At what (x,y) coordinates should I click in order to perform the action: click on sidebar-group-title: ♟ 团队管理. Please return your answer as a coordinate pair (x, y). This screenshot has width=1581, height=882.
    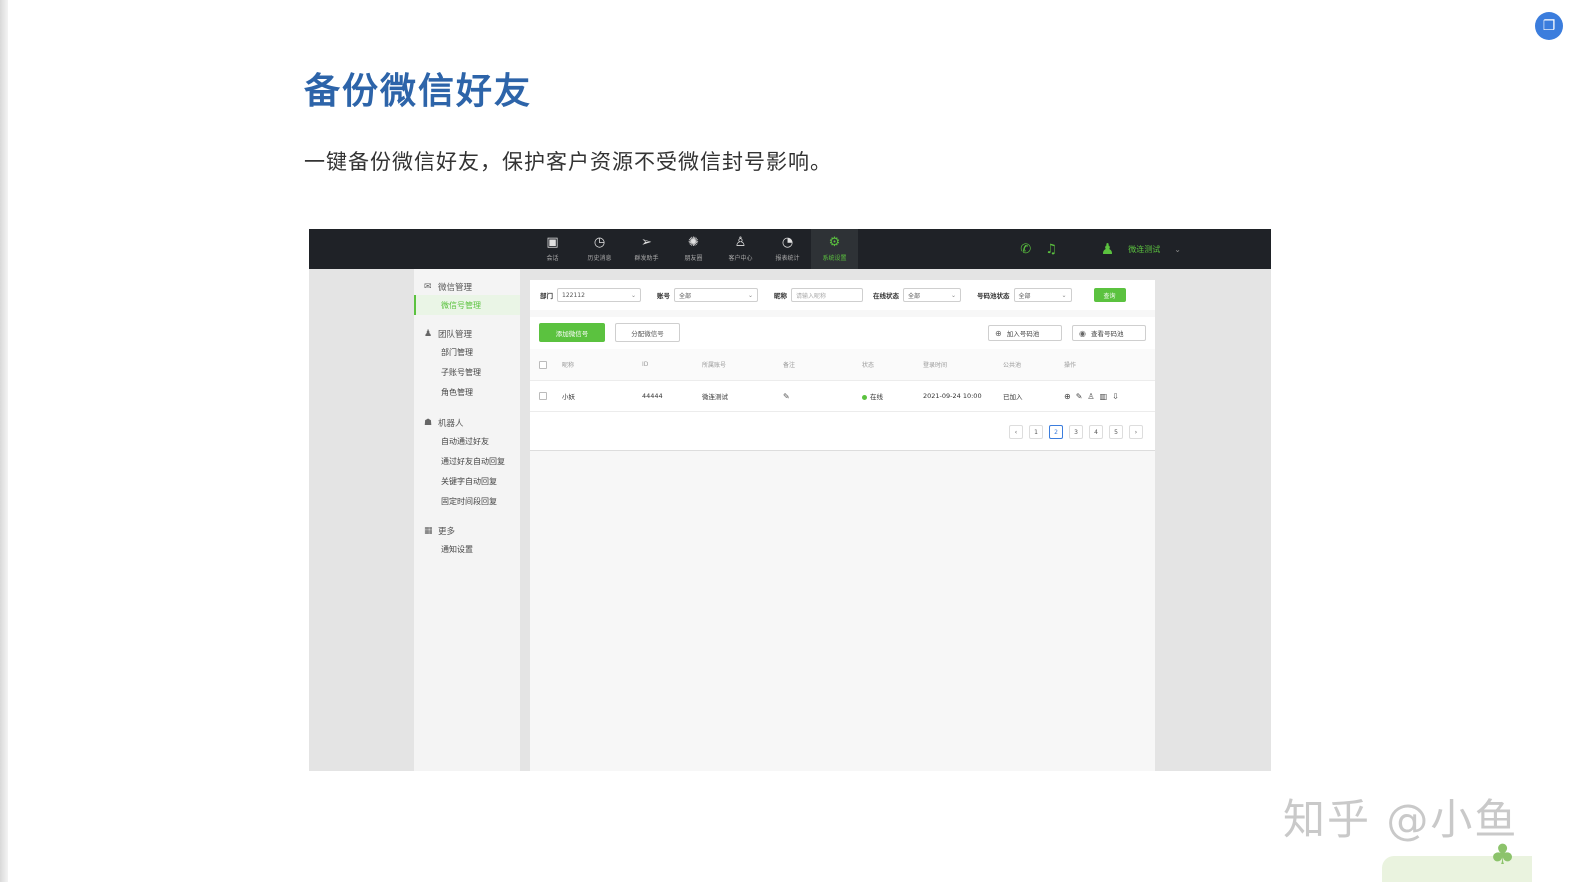
    Looking at the image, I should click on (467, 334).